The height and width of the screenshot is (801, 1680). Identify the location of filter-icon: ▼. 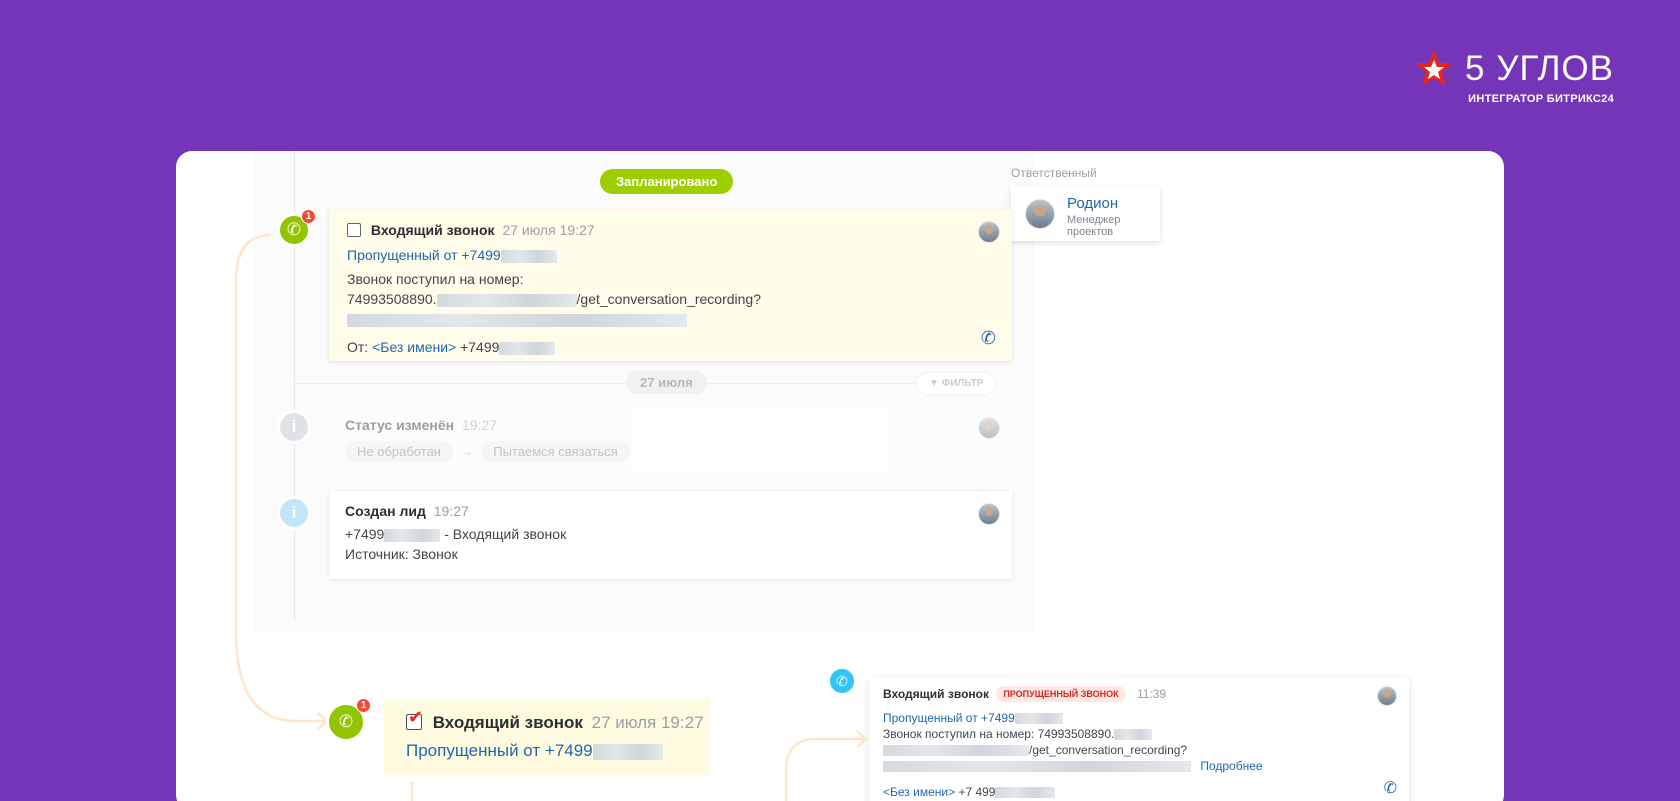
(934, 383).